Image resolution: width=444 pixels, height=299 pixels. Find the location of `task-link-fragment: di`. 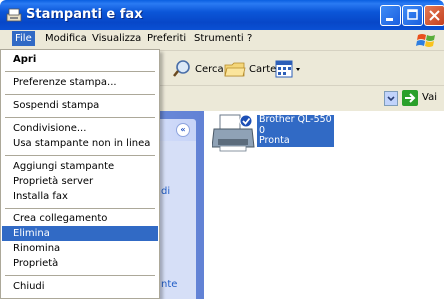

task-link-fragment: di is located at coordinates (165, 191).